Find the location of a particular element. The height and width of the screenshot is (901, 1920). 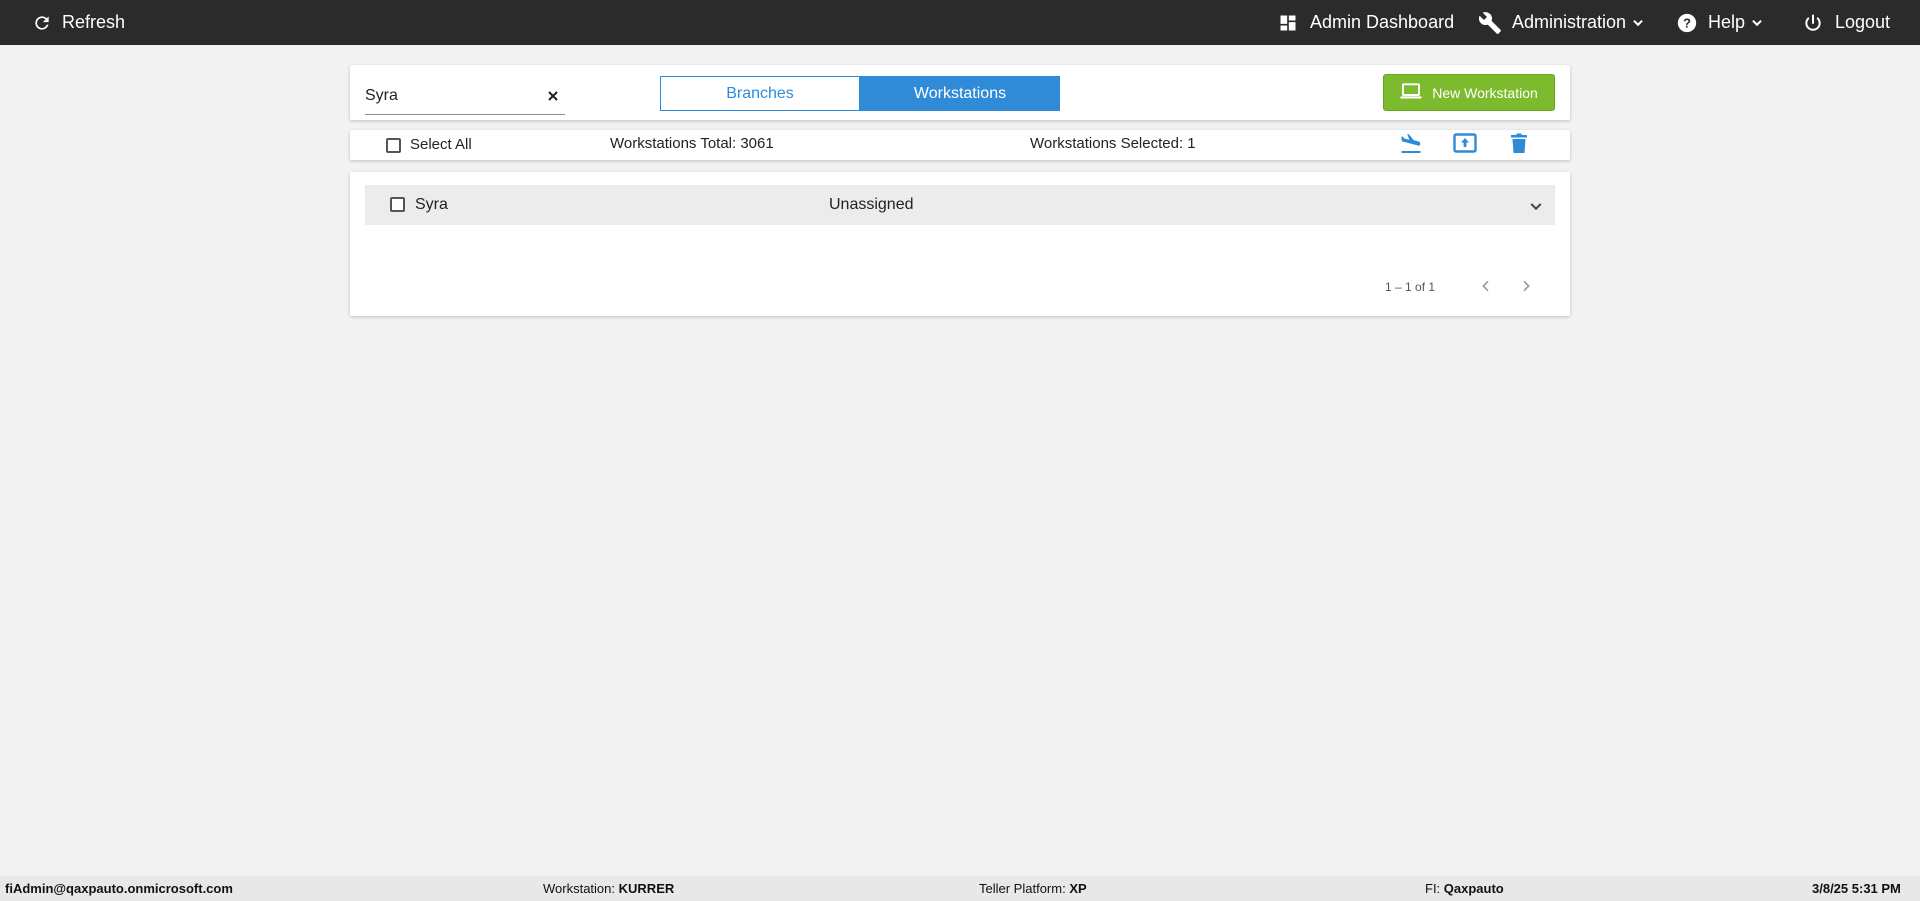

fi-label: FI: is located at coordinates (1433, 888).